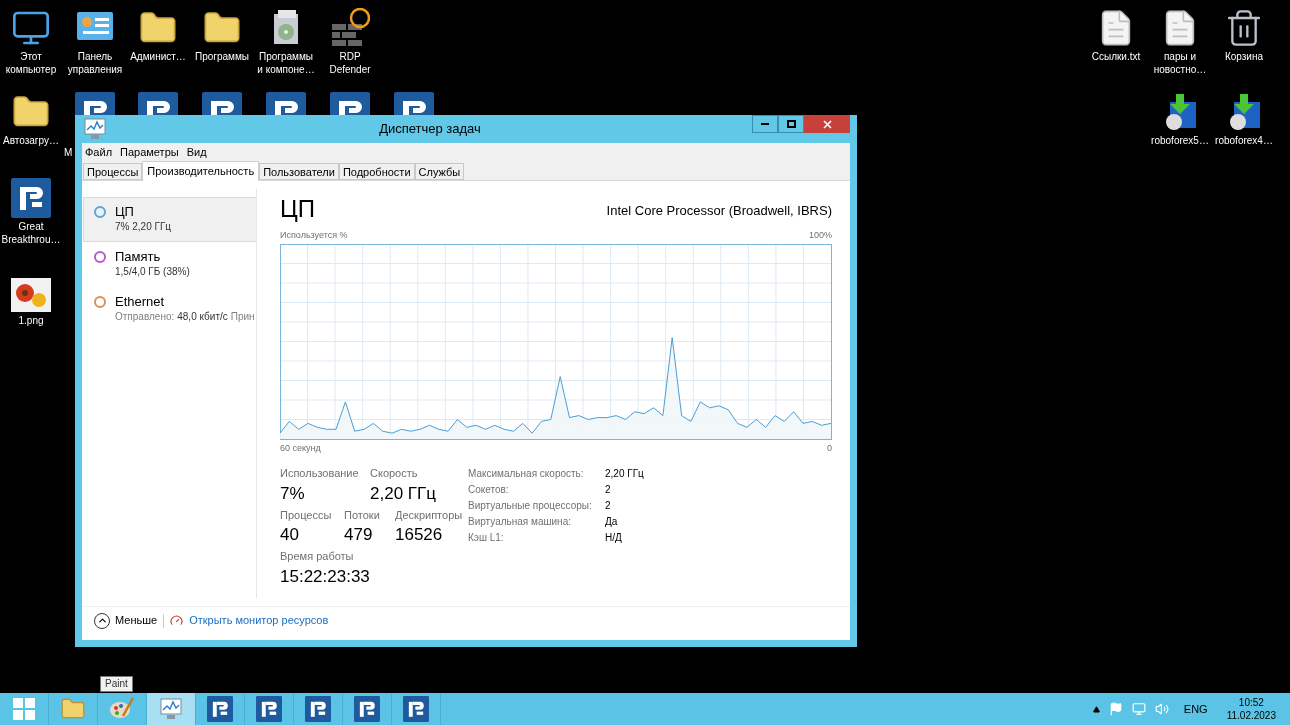 The image size is (1290, 725). I want to click on detail-label: Виртуальные процессоры:, so click(530, 505).